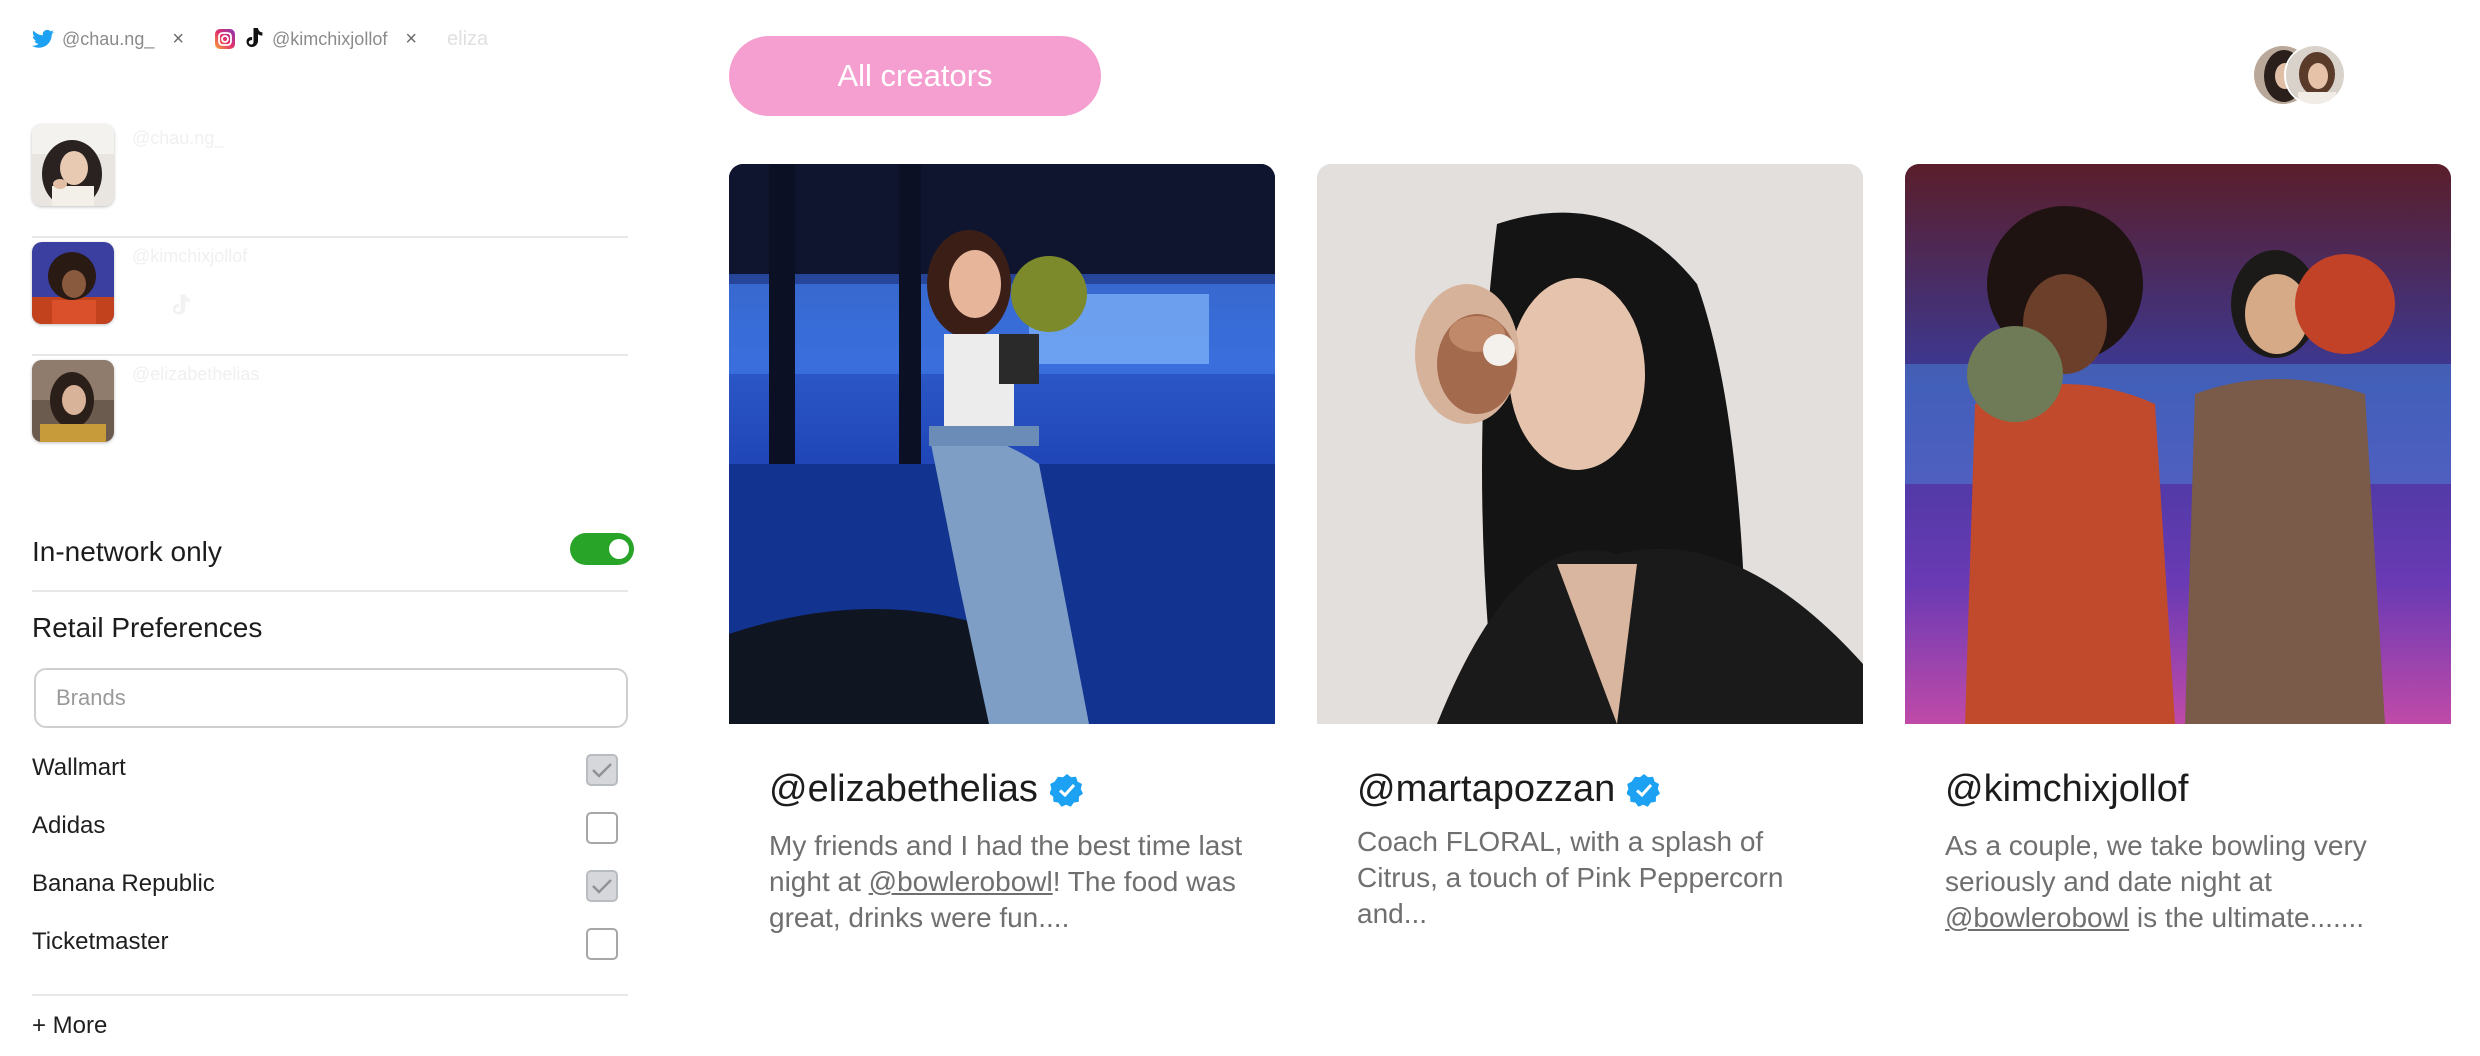 This screenshot has width=2480, height=1056. I want to click on toggle-knob, so click(619, 549).